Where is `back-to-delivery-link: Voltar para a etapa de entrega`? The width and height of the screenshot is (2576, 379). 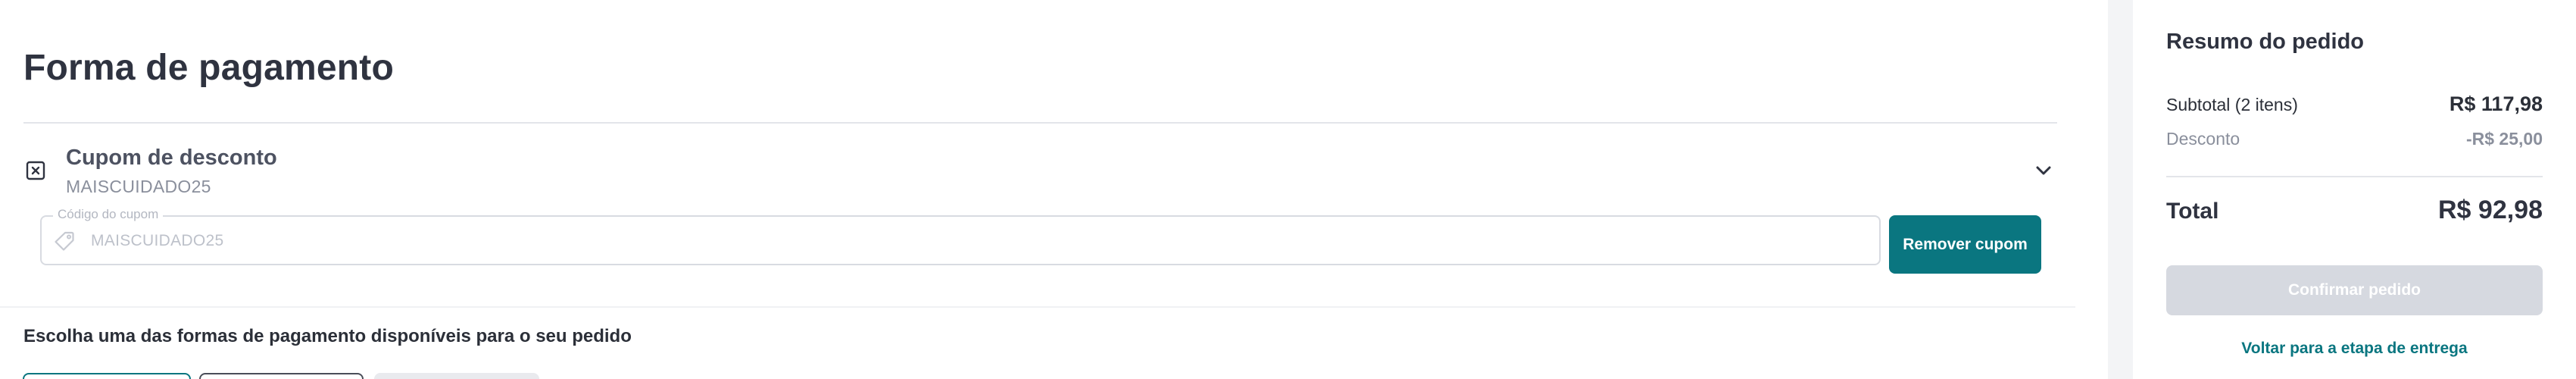
back-to-delivery-link: Voltar para a etapa de entrega is located at coordinates (2354, 349).